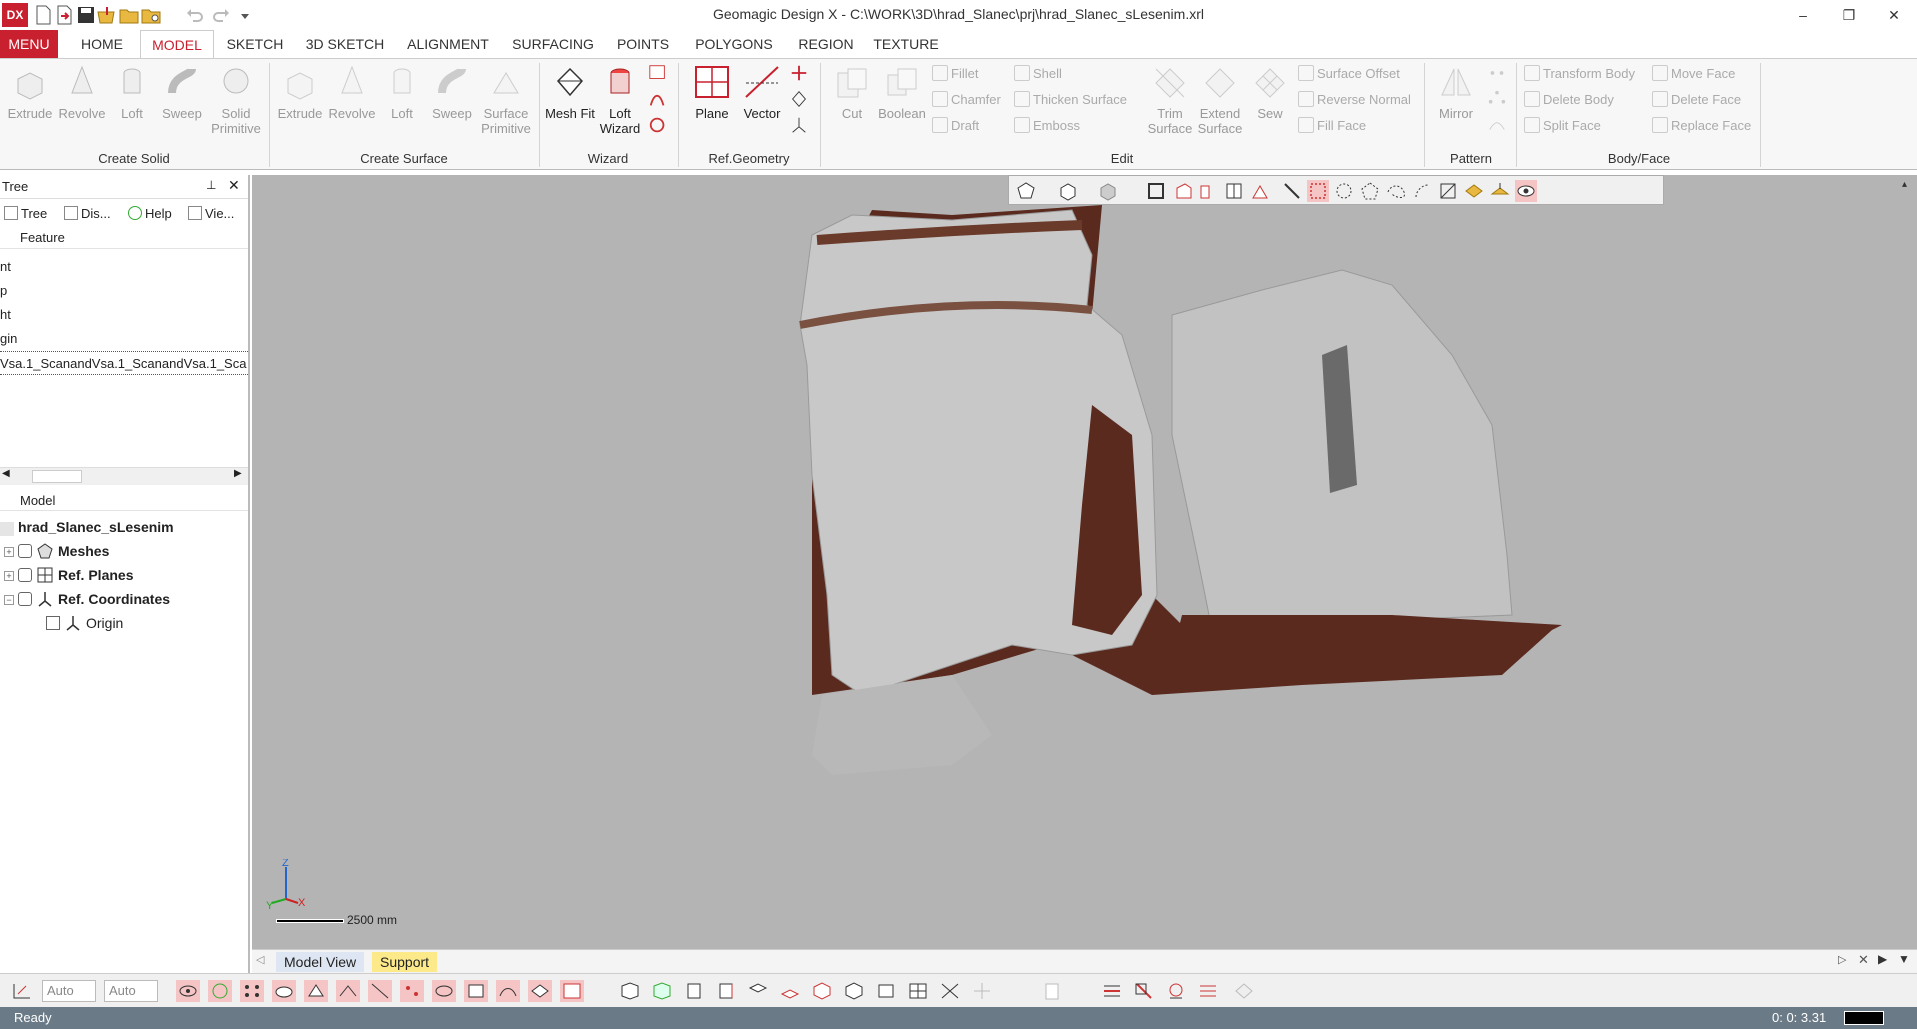 This screenshot has height=1029, width=1917. What do you see at coordinates (22, 991) in the screenshot?
I see `sketch-grid-icon` at bounding box center [22, 991].